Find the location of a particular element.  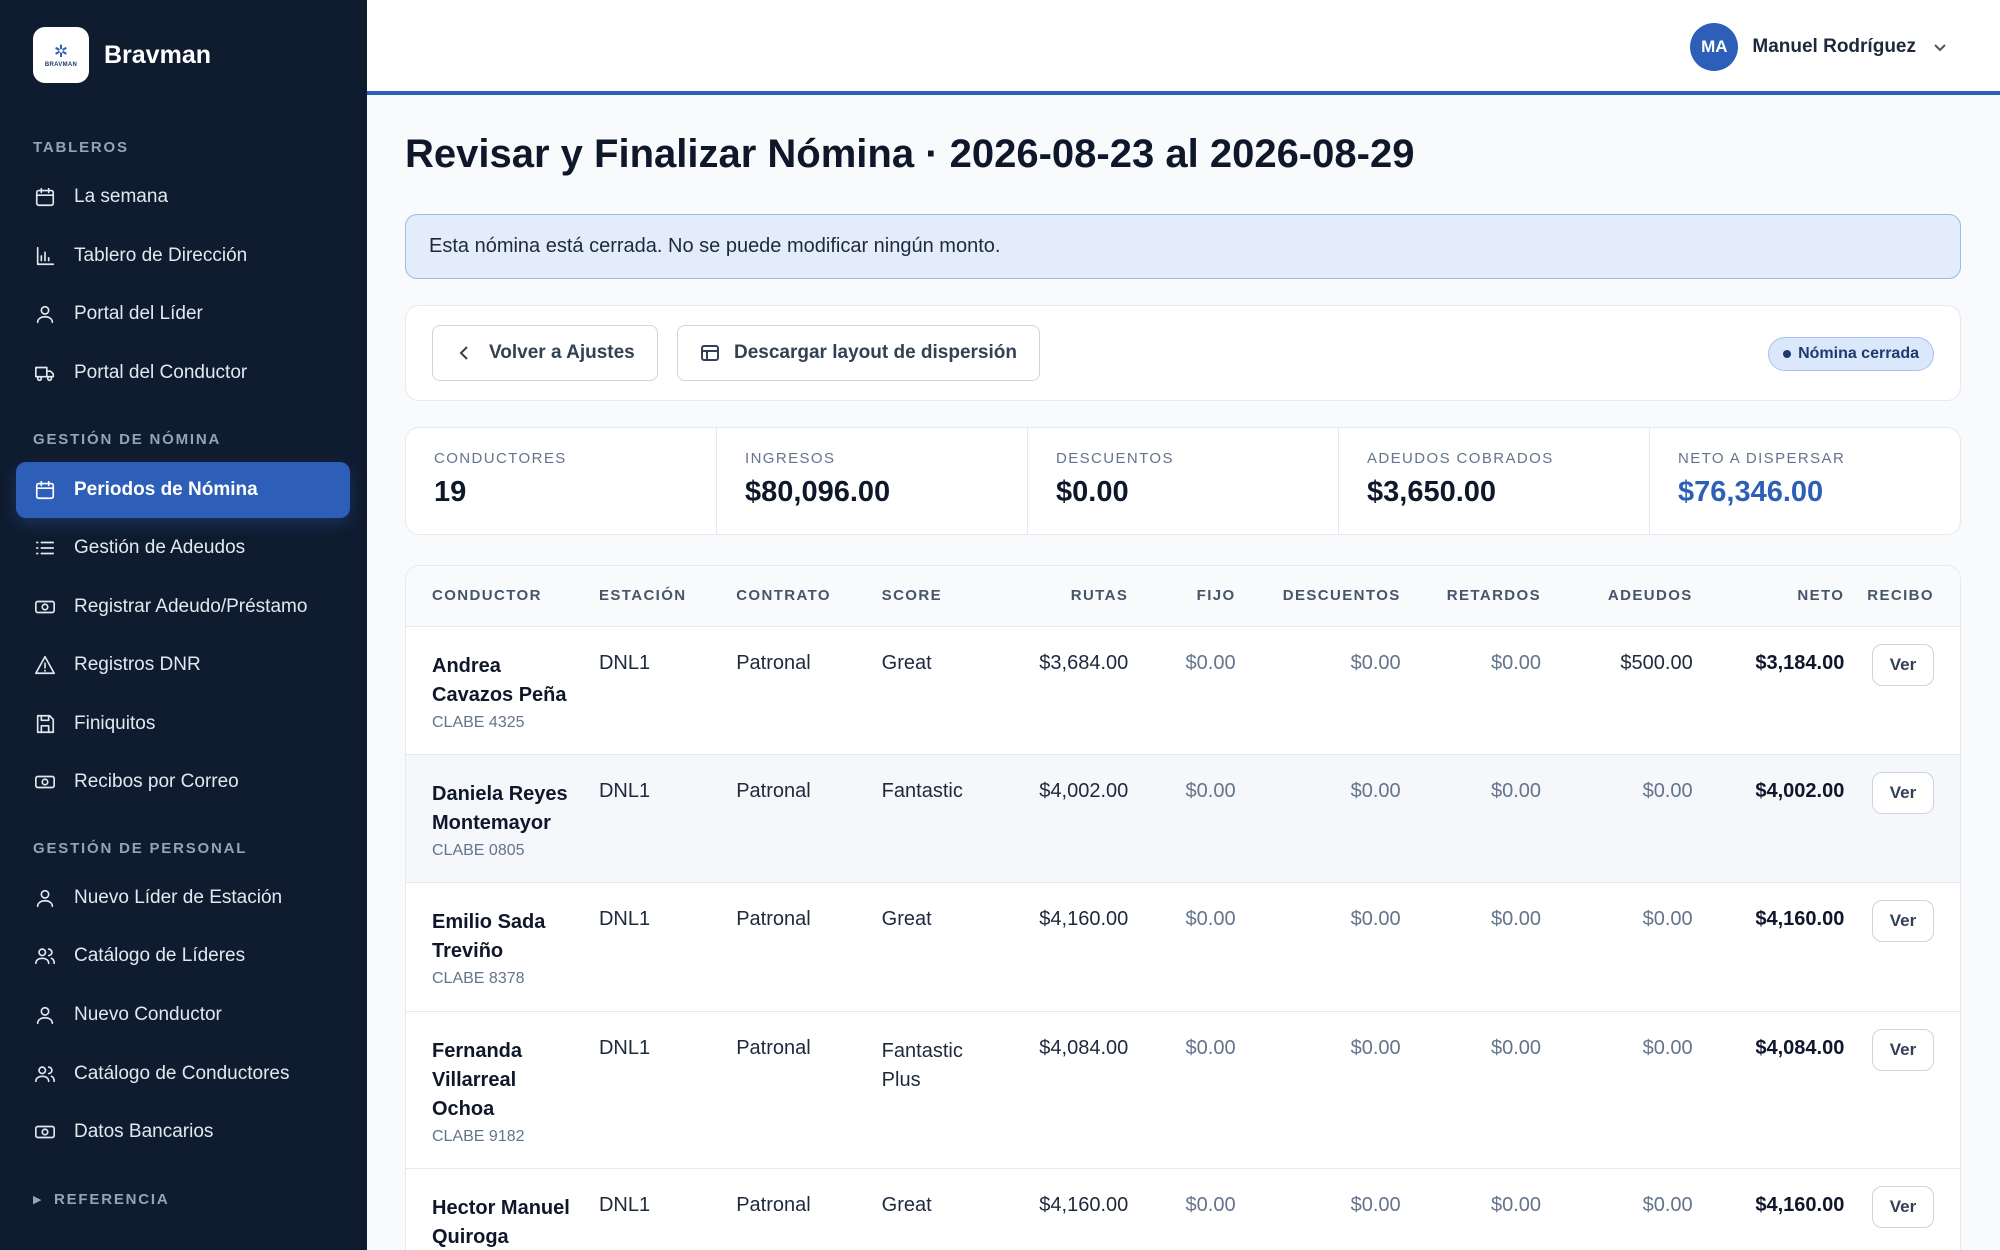

rutas-cell: $4,084.00 is located at coordinates (1073, 1090).